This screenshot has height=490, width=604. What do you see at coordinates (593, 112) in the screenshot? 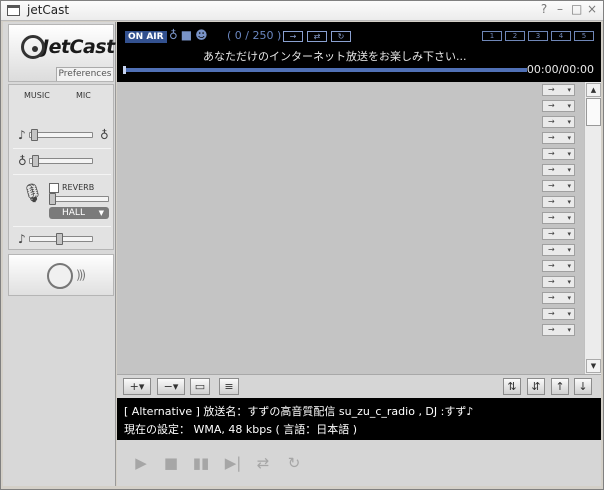
I see `scroll-thumb` at bounding box center [593, 112].